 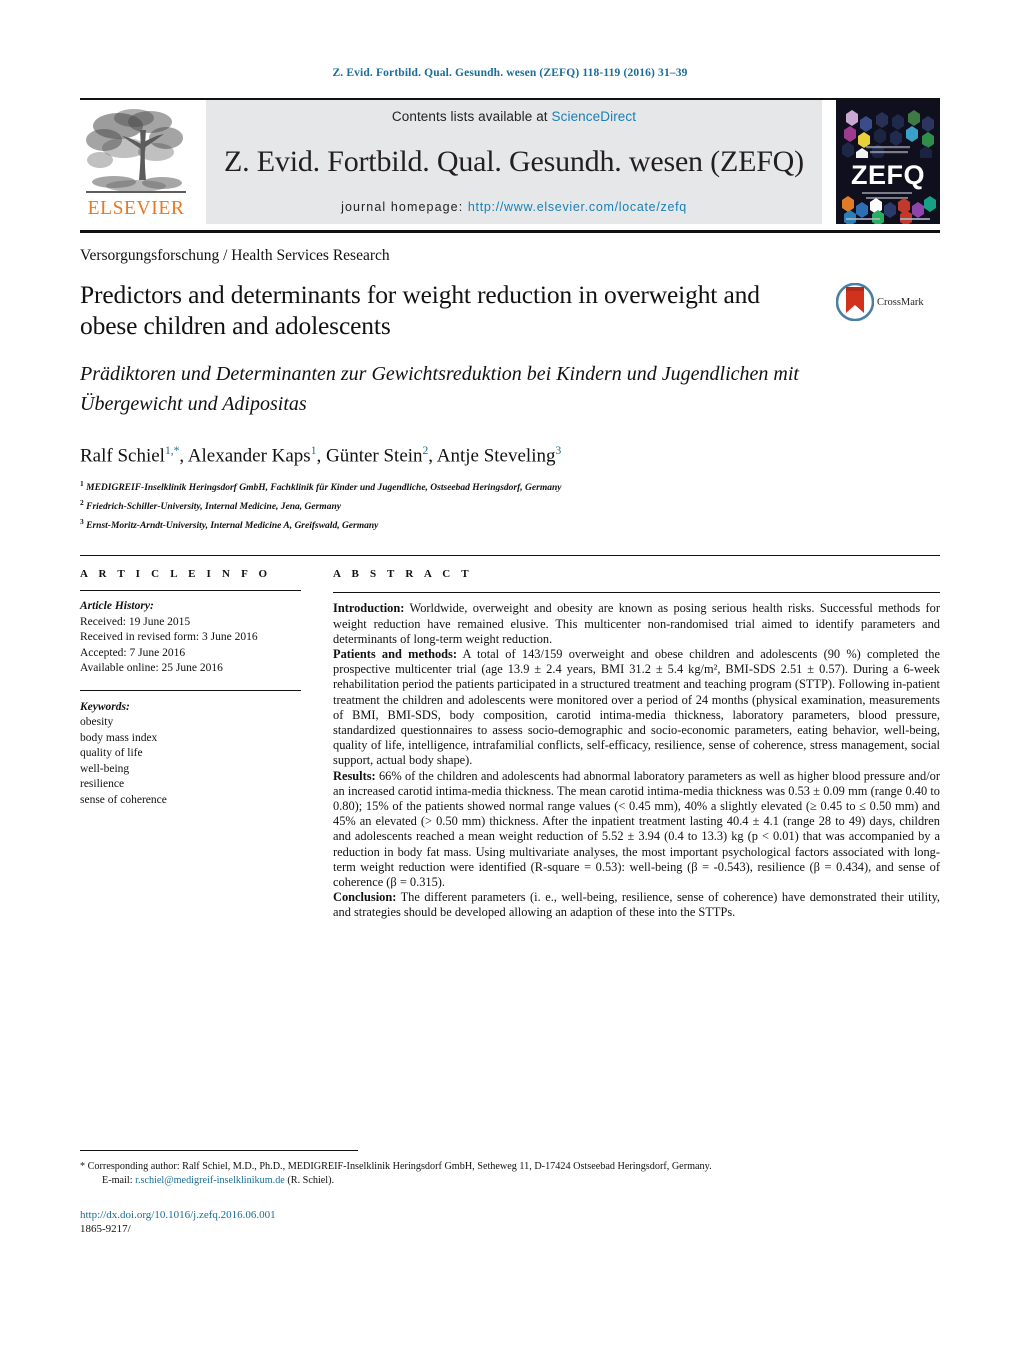 I want to click on keyword-item: sense of coherence, so click(x=123, y=799).